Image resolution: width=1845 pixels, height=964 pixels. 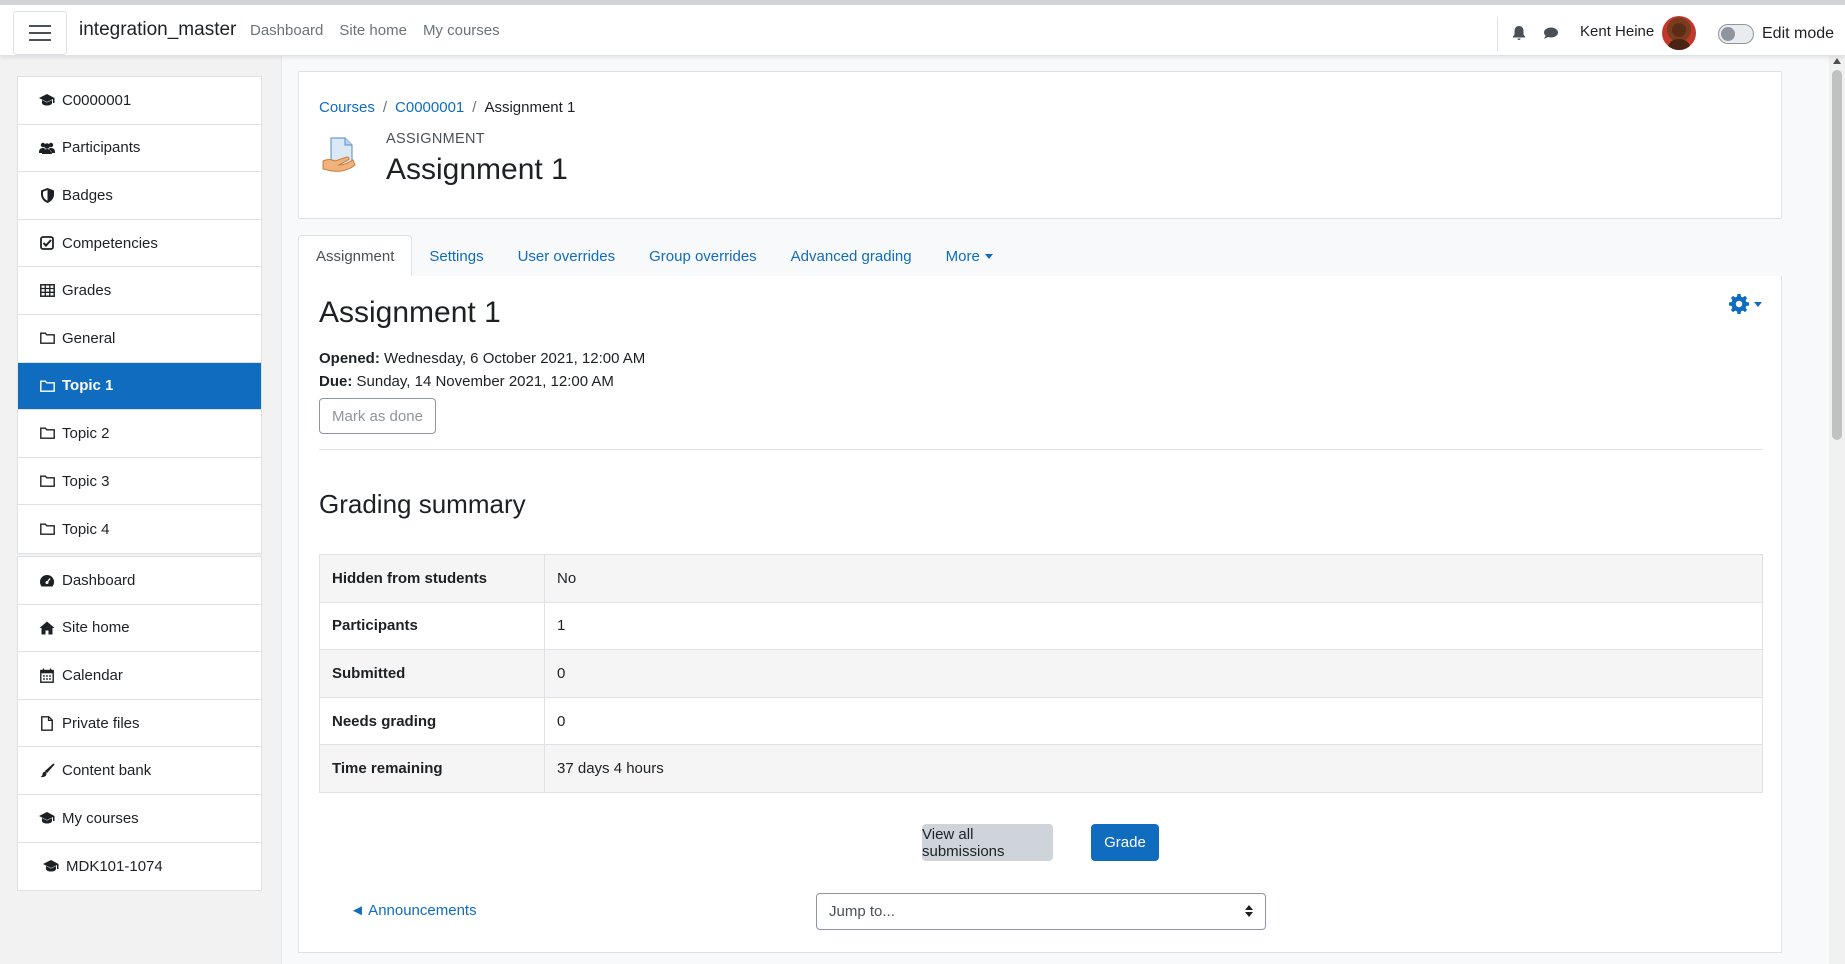 What do you see at coordinates (347, 107) in the screenshot?
I see `breadcrumb-courses-link: Courses` at bounding box center [347, 107].